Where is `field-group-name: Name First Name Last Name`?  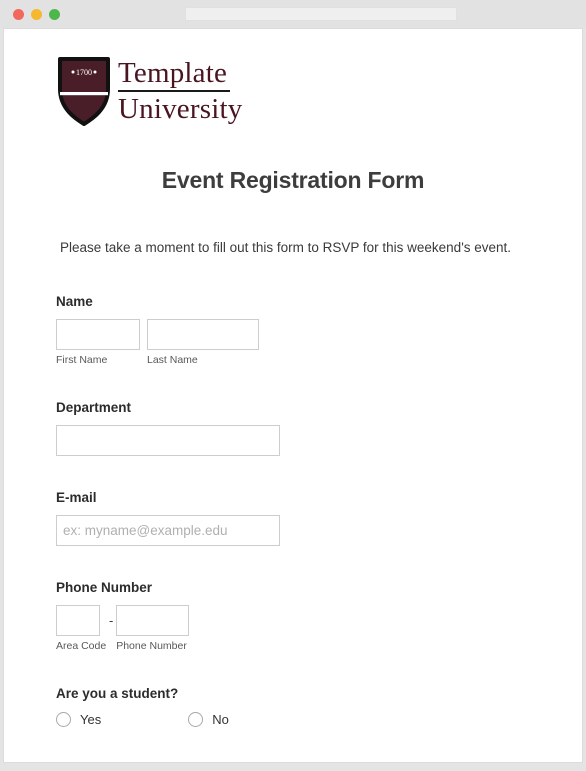
field-group-name: Name First Name Last Name is located at coordinates (293, 330).